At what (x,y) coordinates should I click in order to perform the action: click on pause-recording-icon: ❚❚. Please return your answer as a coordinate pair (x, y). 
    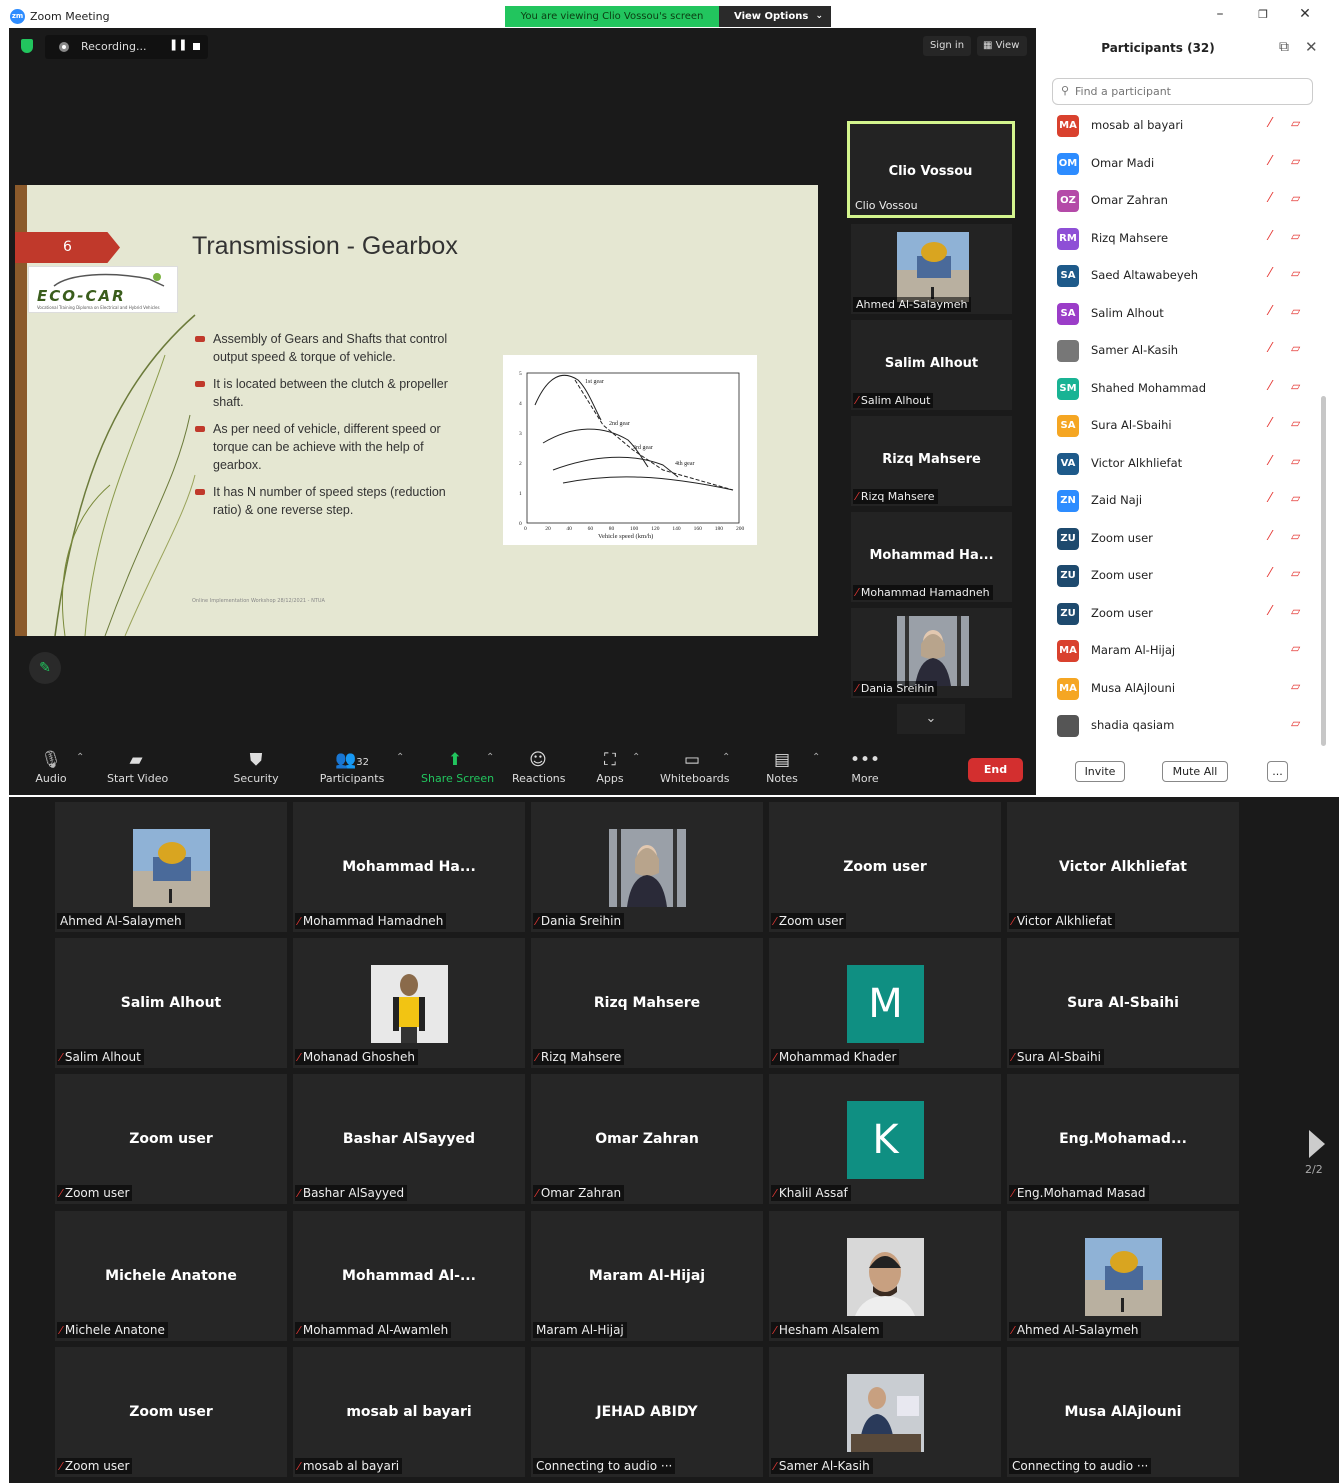
    Looking at the image, I should click on (178, 44).